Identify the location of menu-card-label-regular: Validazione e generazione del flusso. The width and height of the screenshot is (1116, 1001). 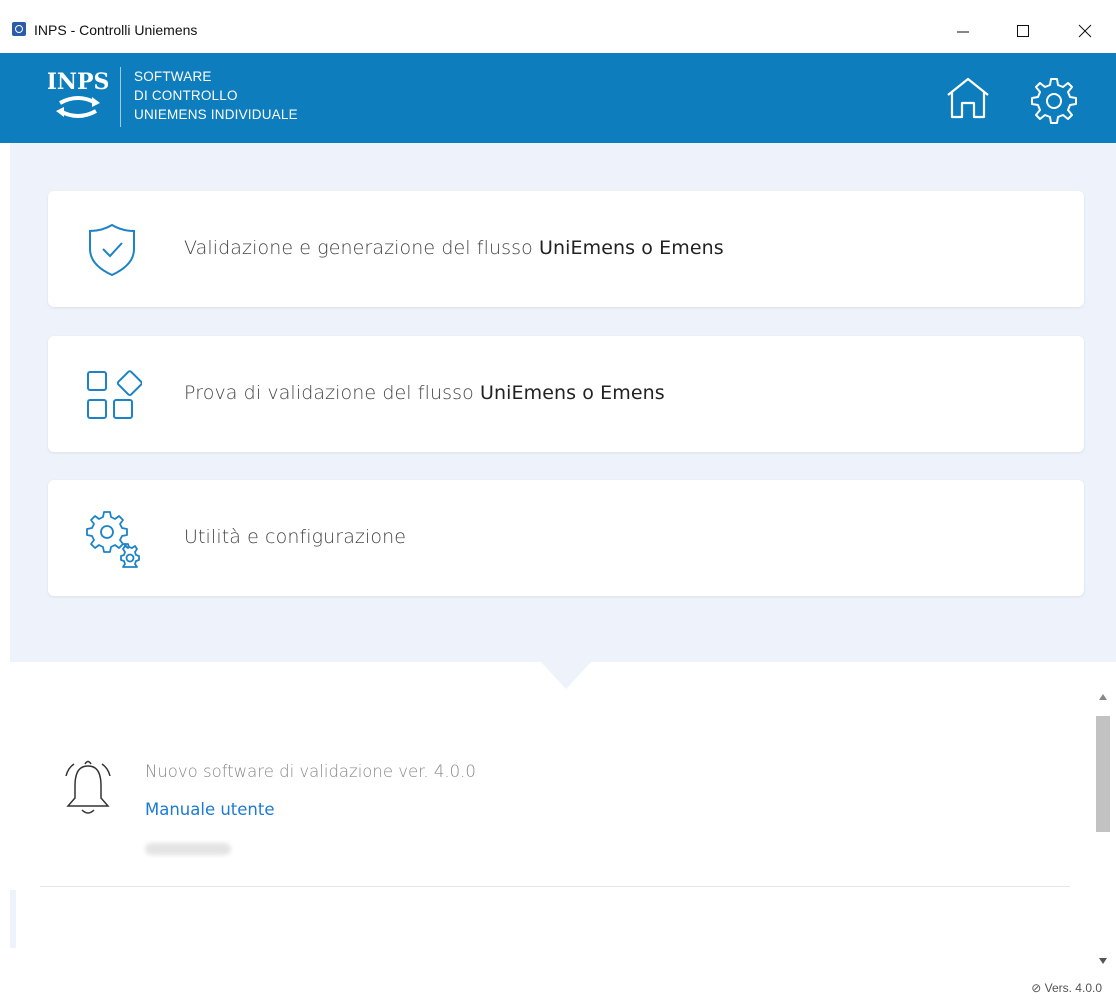
(361, 248).